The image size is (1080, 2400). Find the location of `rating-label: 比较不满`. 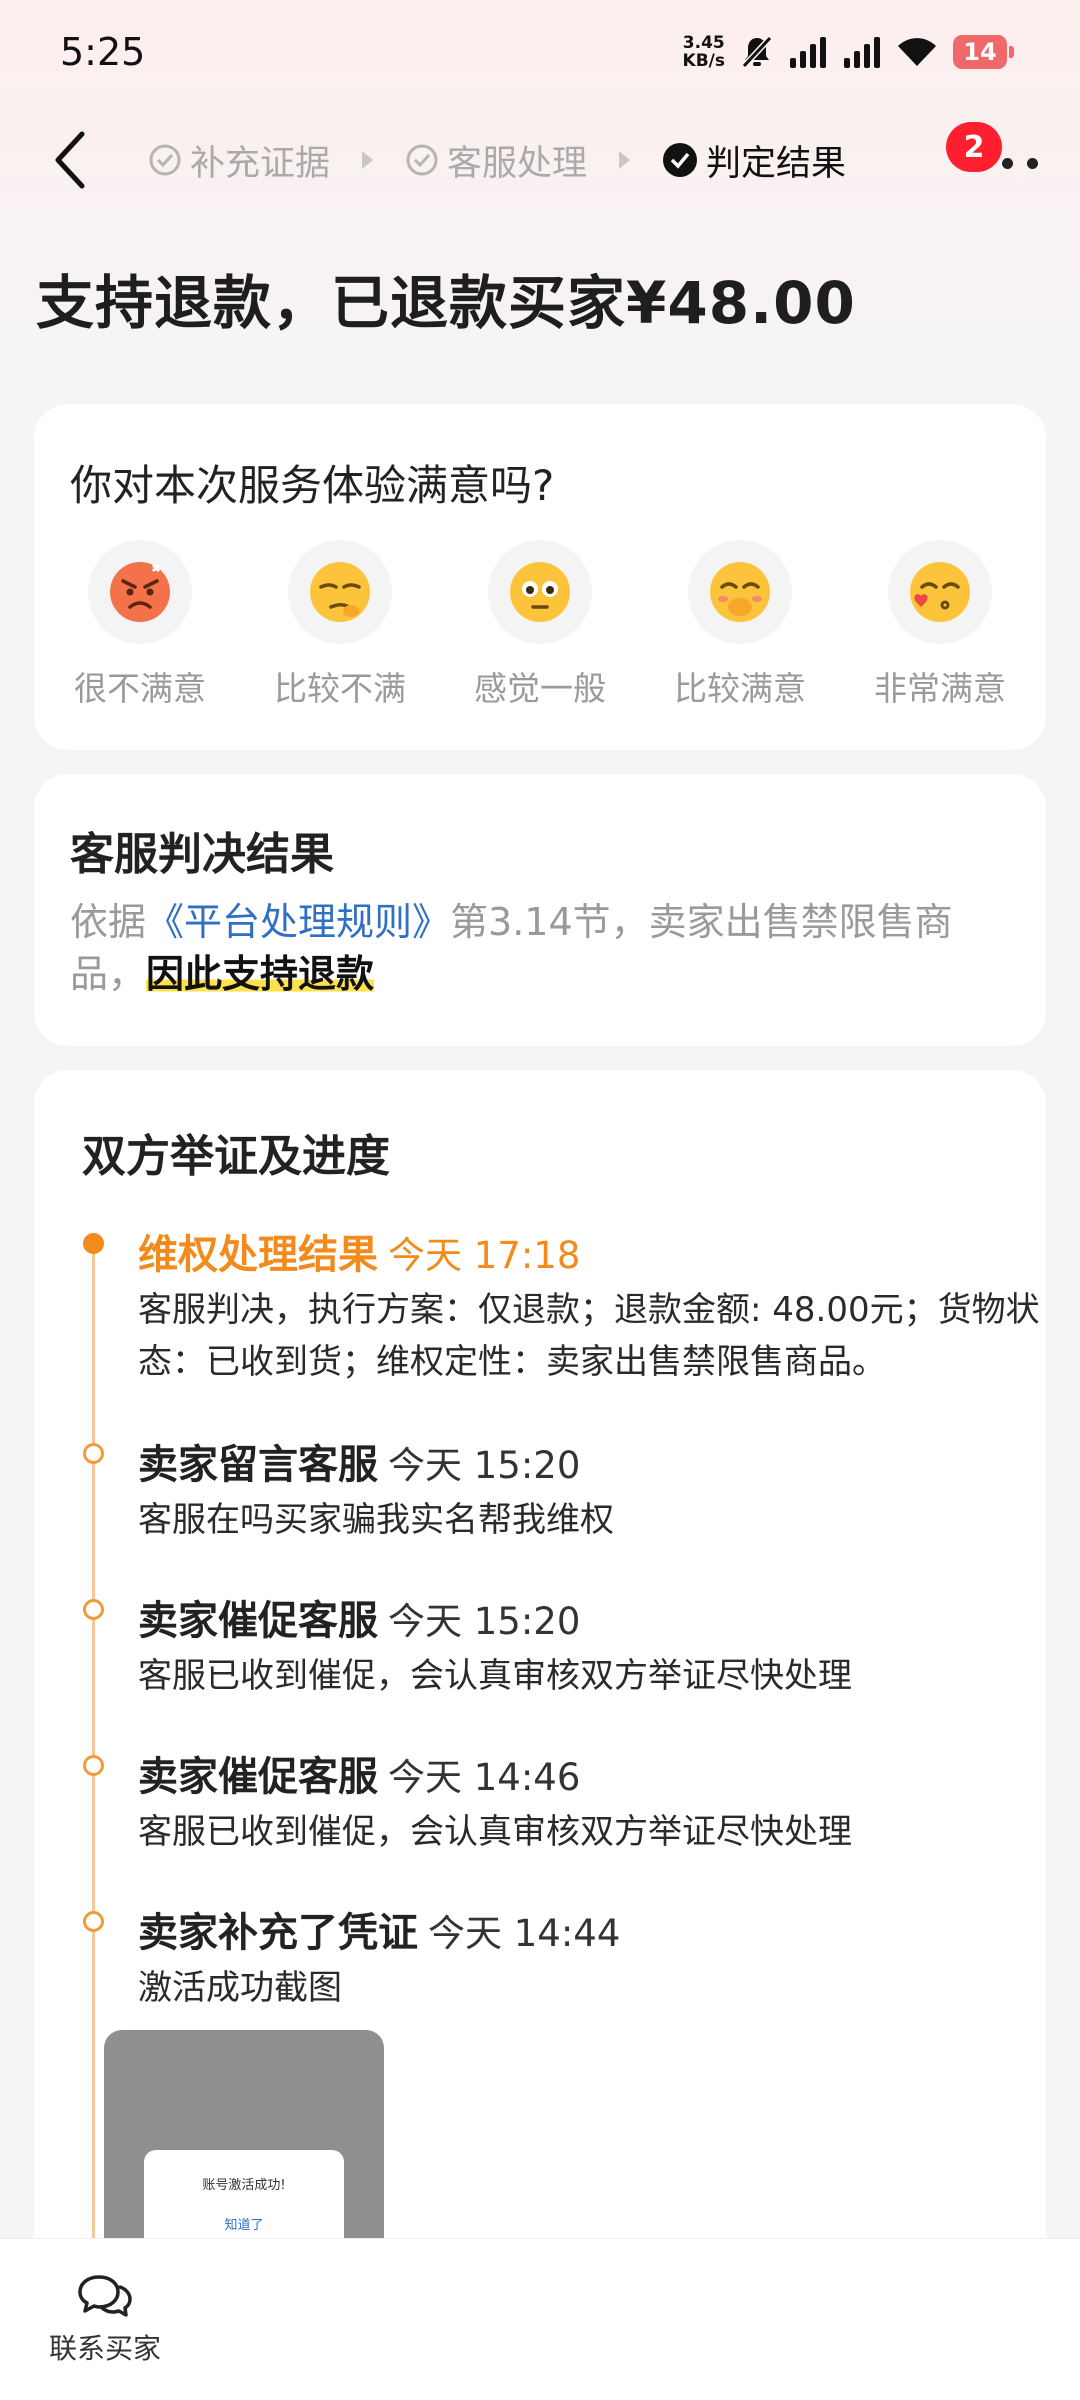

rating-label: 比较不满 is located at coordinates (340, 688).